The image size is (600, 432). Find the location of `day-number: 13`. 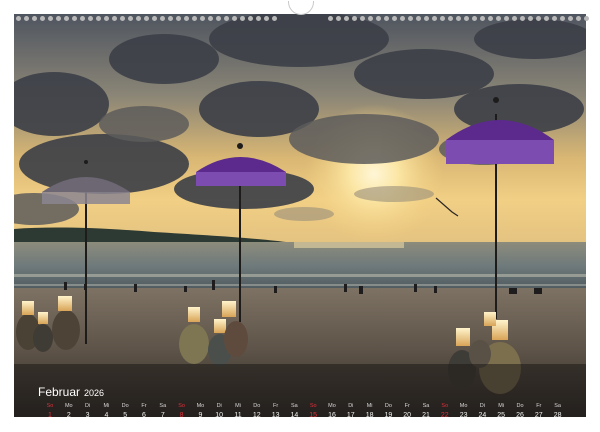

day-number: 13 is located at coordinates (275, 414).